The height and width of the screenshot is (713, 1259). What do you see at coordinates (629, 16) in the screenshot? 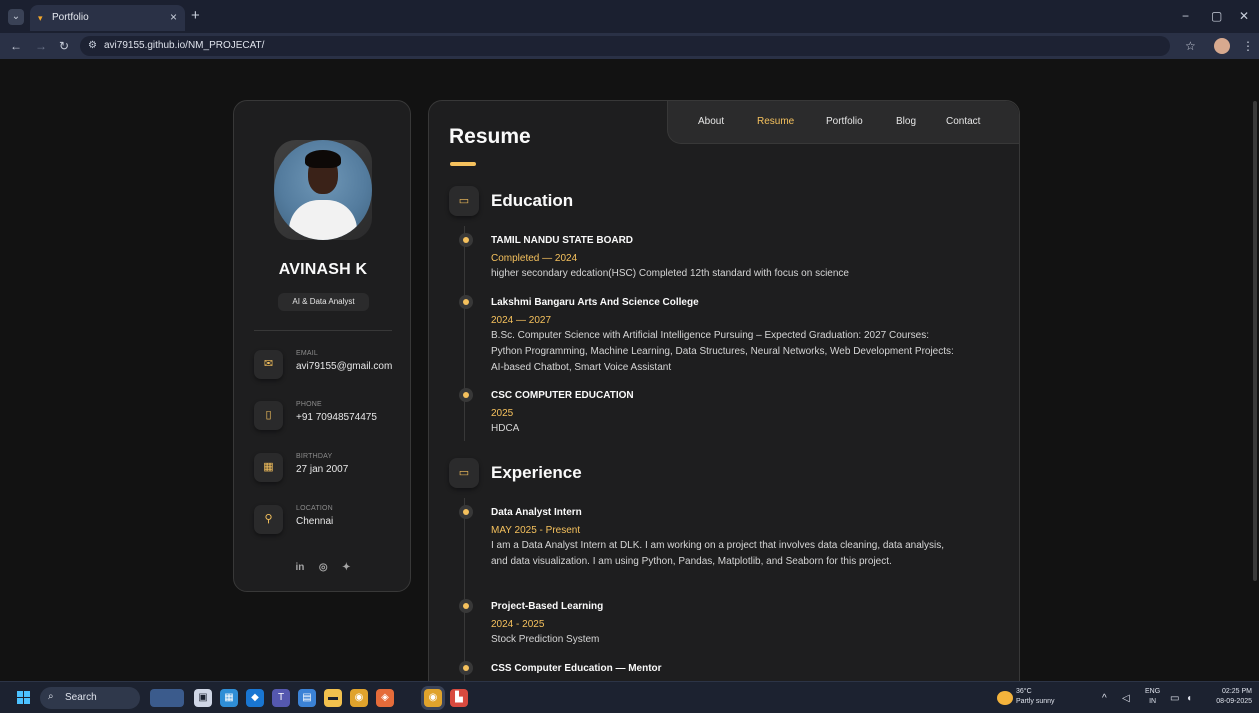
I see `browser-tab-bar: ⌄ ▾ Portfolio × + − ▢ ✕` at bounding box center [629, 16].